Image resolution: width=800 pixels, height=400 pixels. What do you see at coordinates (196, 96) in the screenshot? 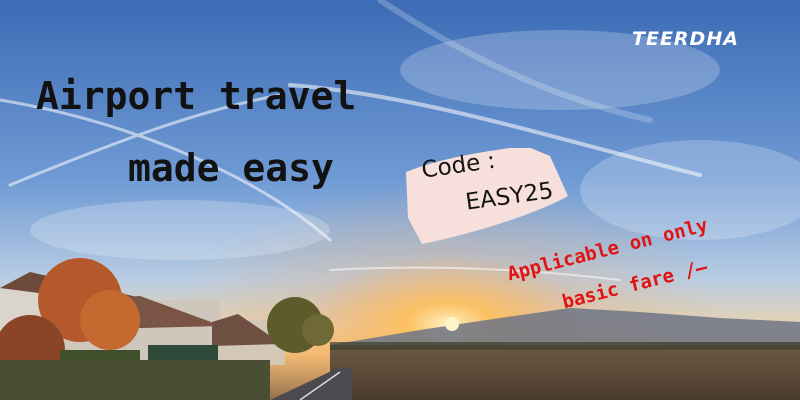
I see `headline-line-1: Airport travel` at bounding box center [196, 96].